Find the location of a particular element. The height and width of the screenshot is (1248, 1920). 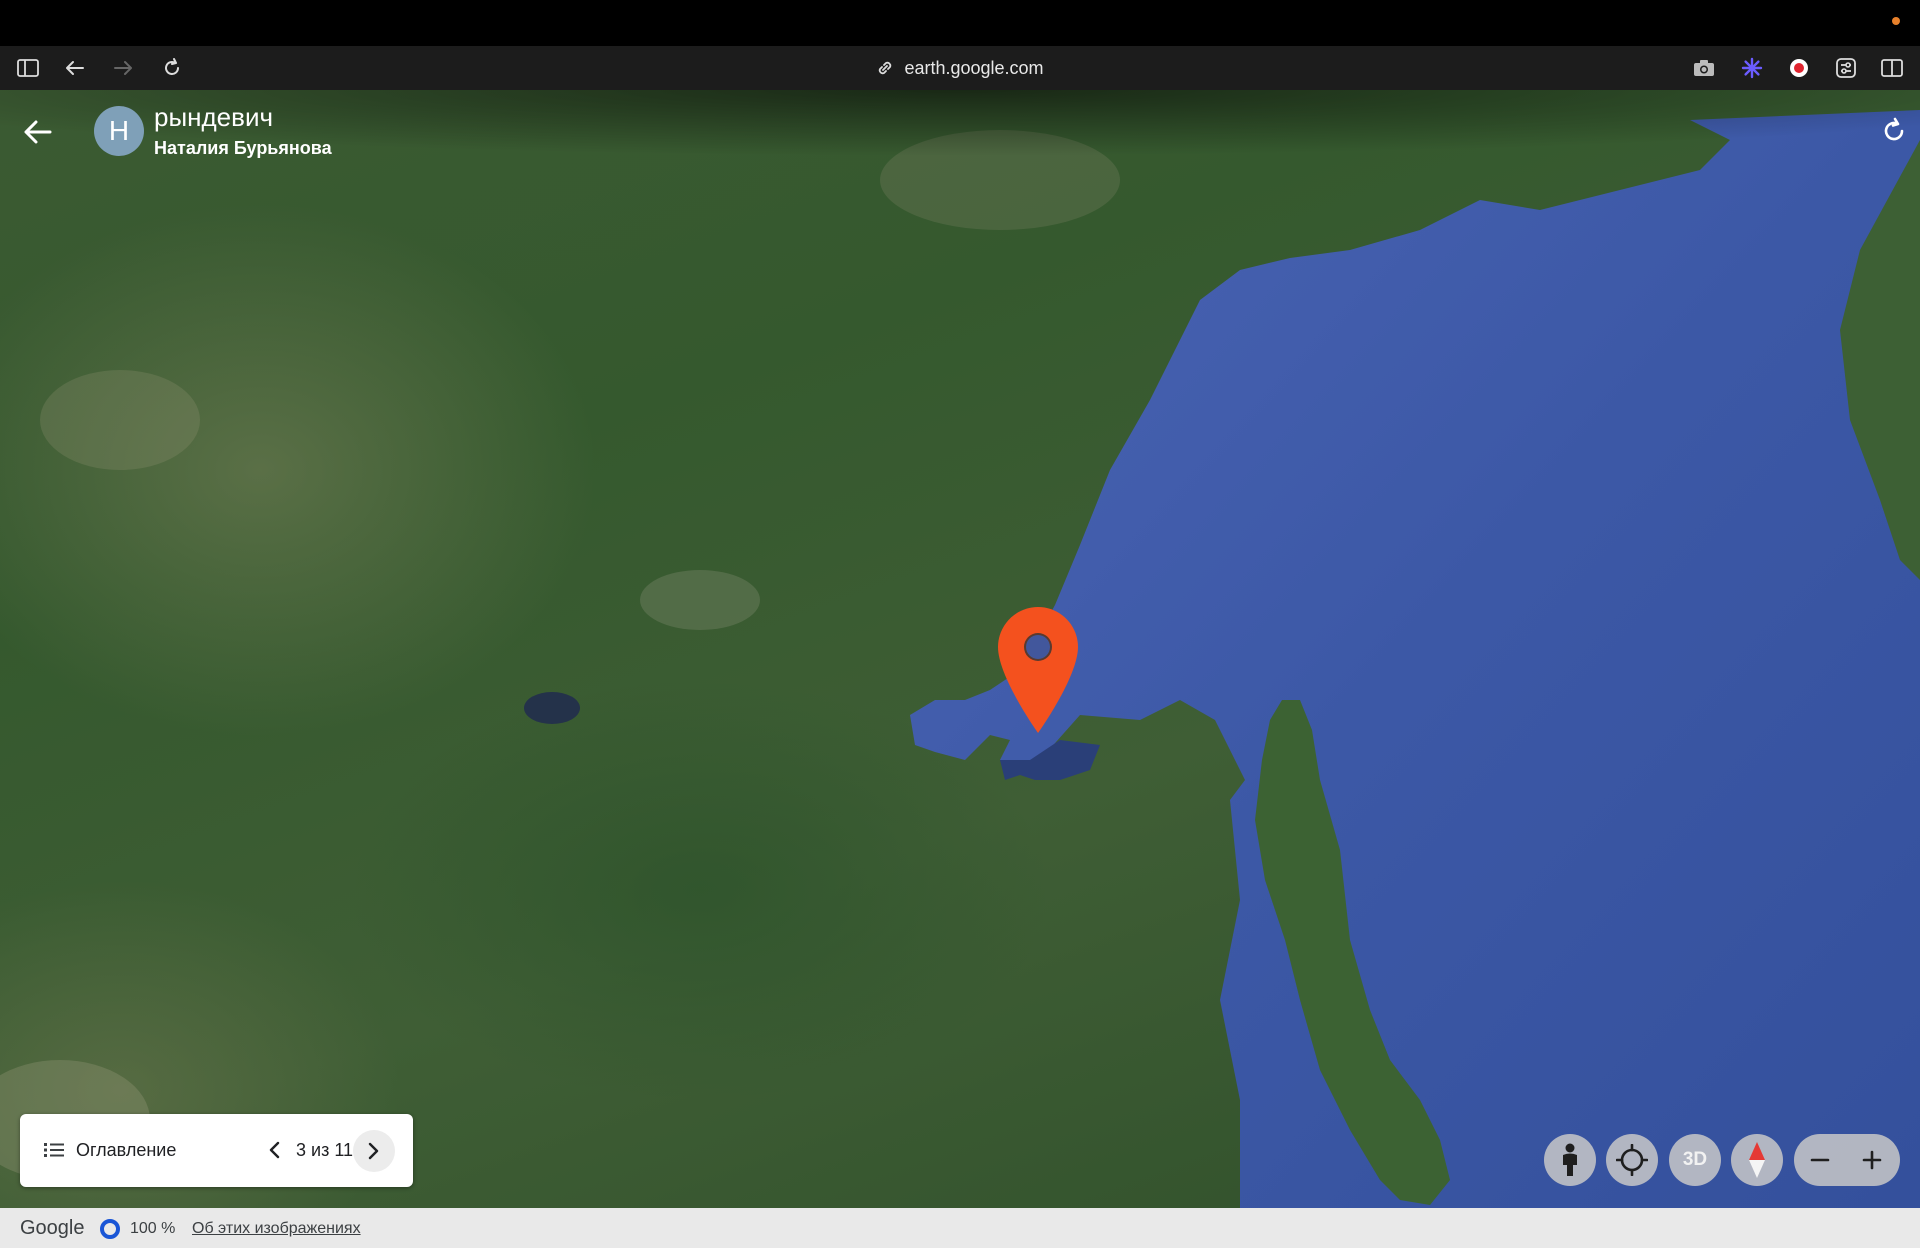

zoom-controls is located at coordinates (1847, 1160).